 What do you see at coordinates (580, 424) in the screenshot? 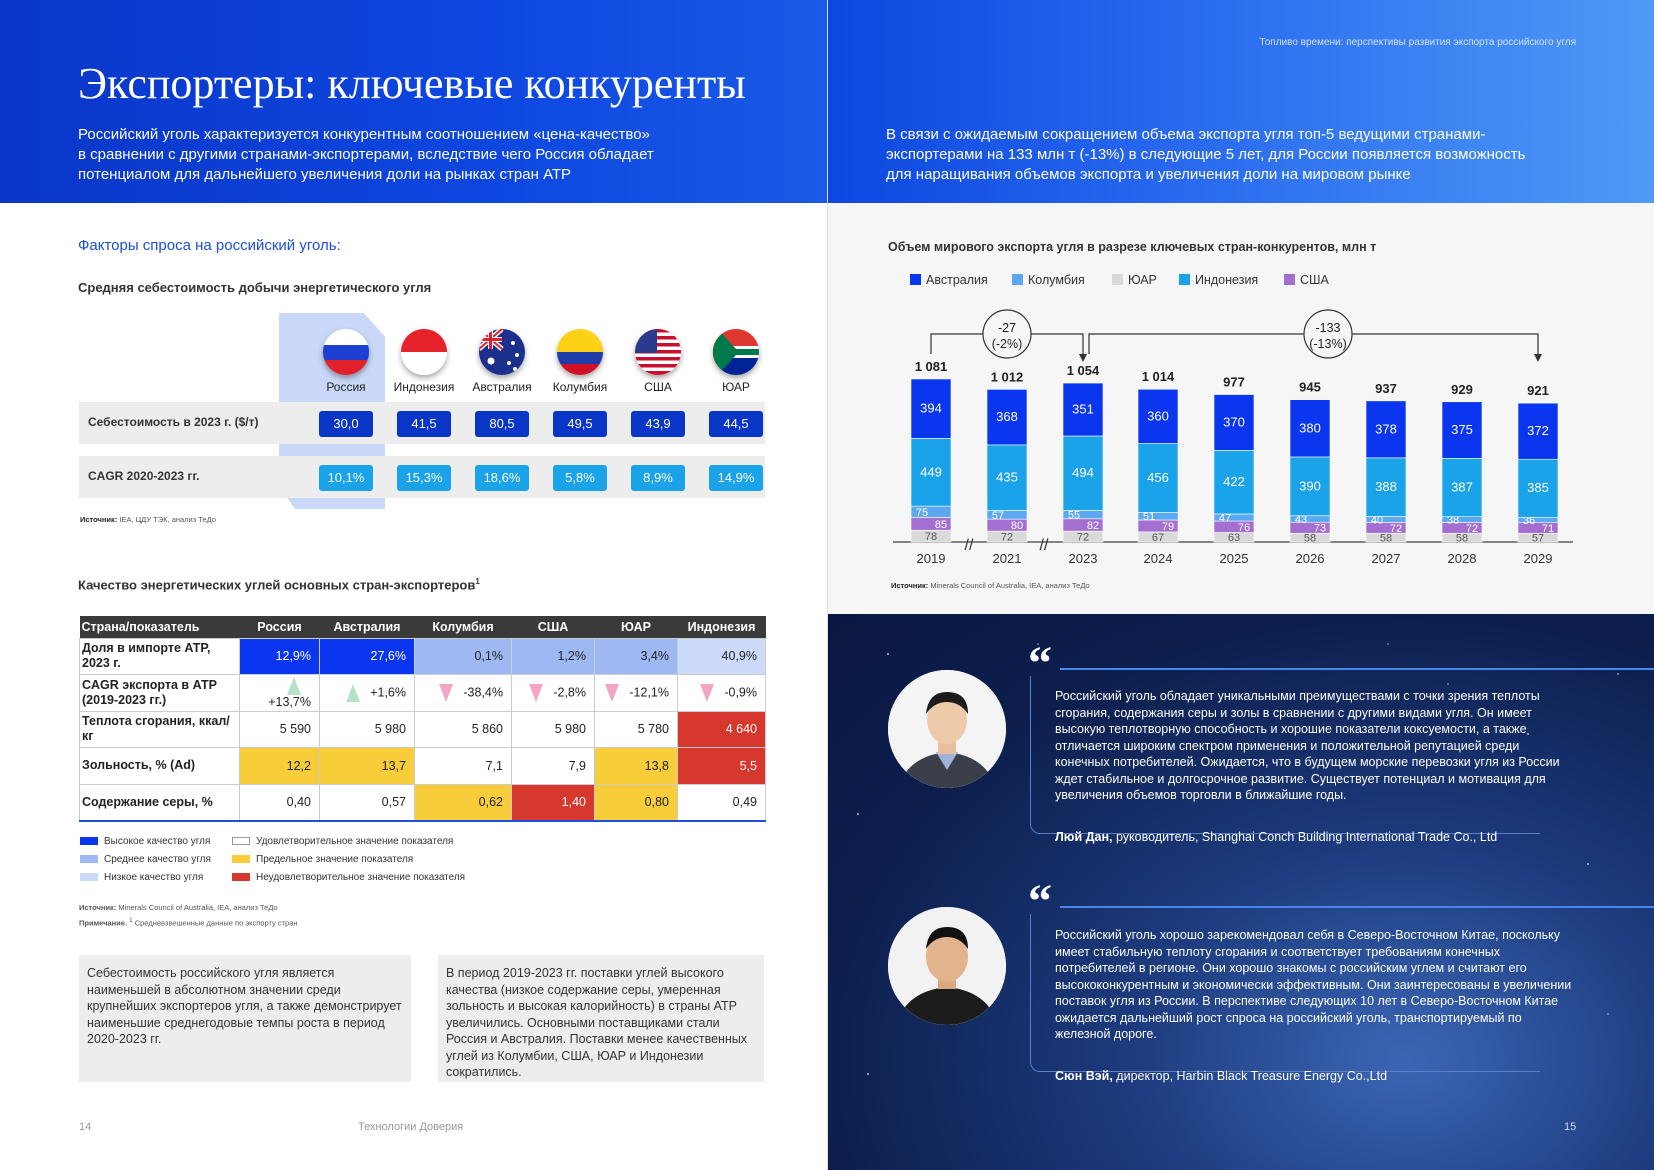
I see `cost-value: 49,5` at bounding box center [580, 424].